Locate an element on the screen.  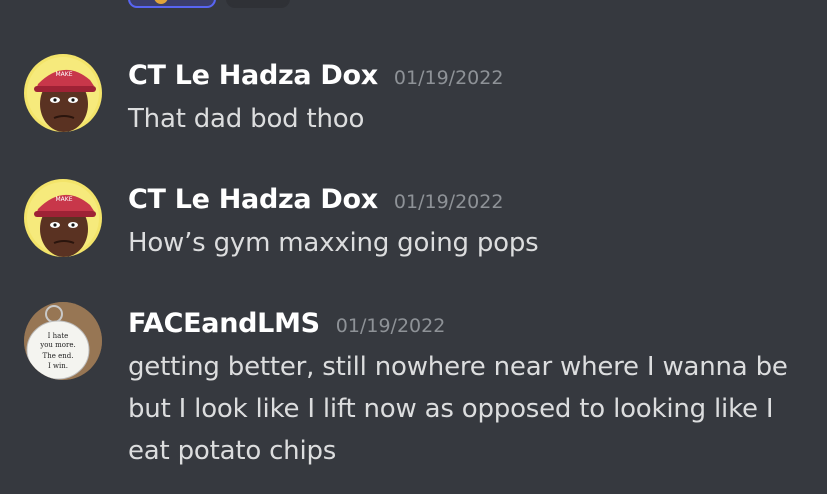
reaction-button is located at coordinates (172, 4).